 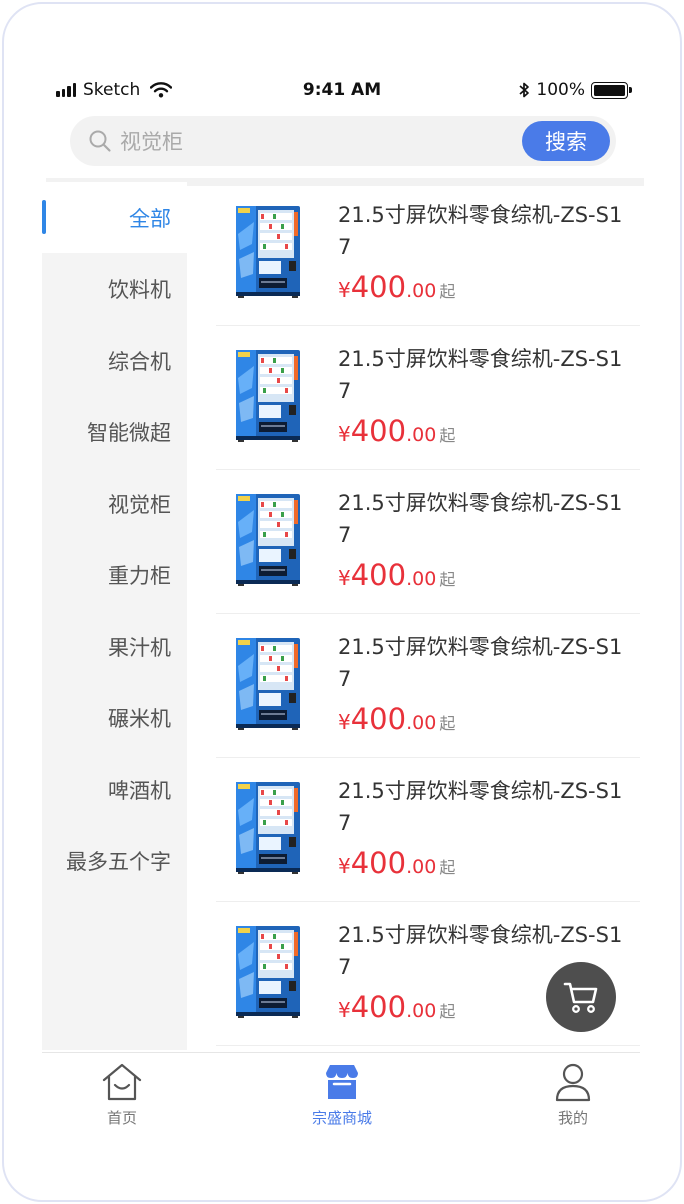 I want to click on tab-mall-label: 宗盛商城, so click(x=341, y=1118).